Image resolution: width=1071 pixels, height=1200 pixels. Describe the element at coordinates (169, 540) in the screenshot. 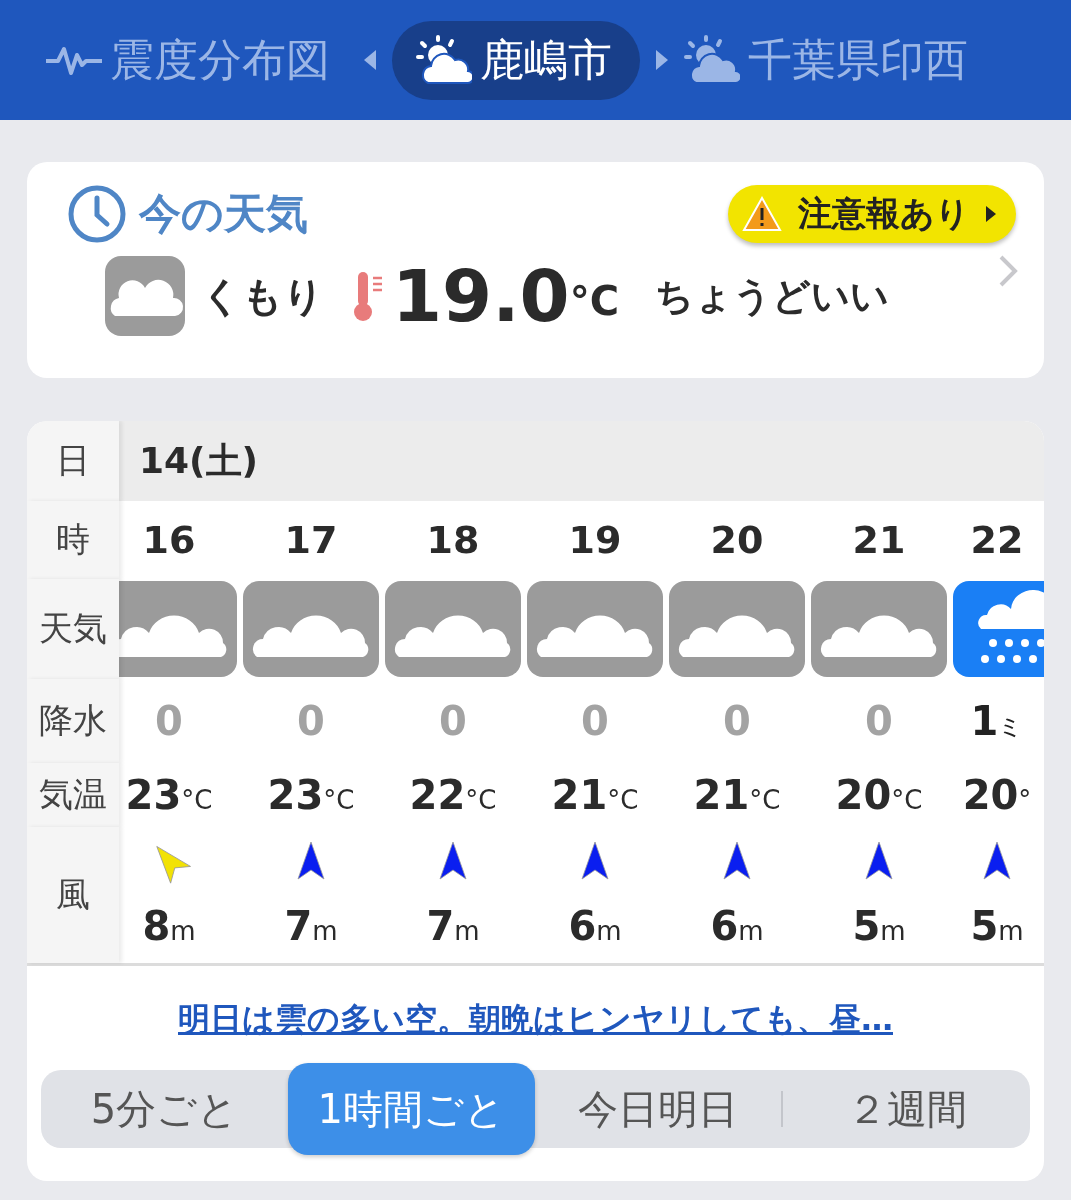

I see `hour-label: 16` at that location.